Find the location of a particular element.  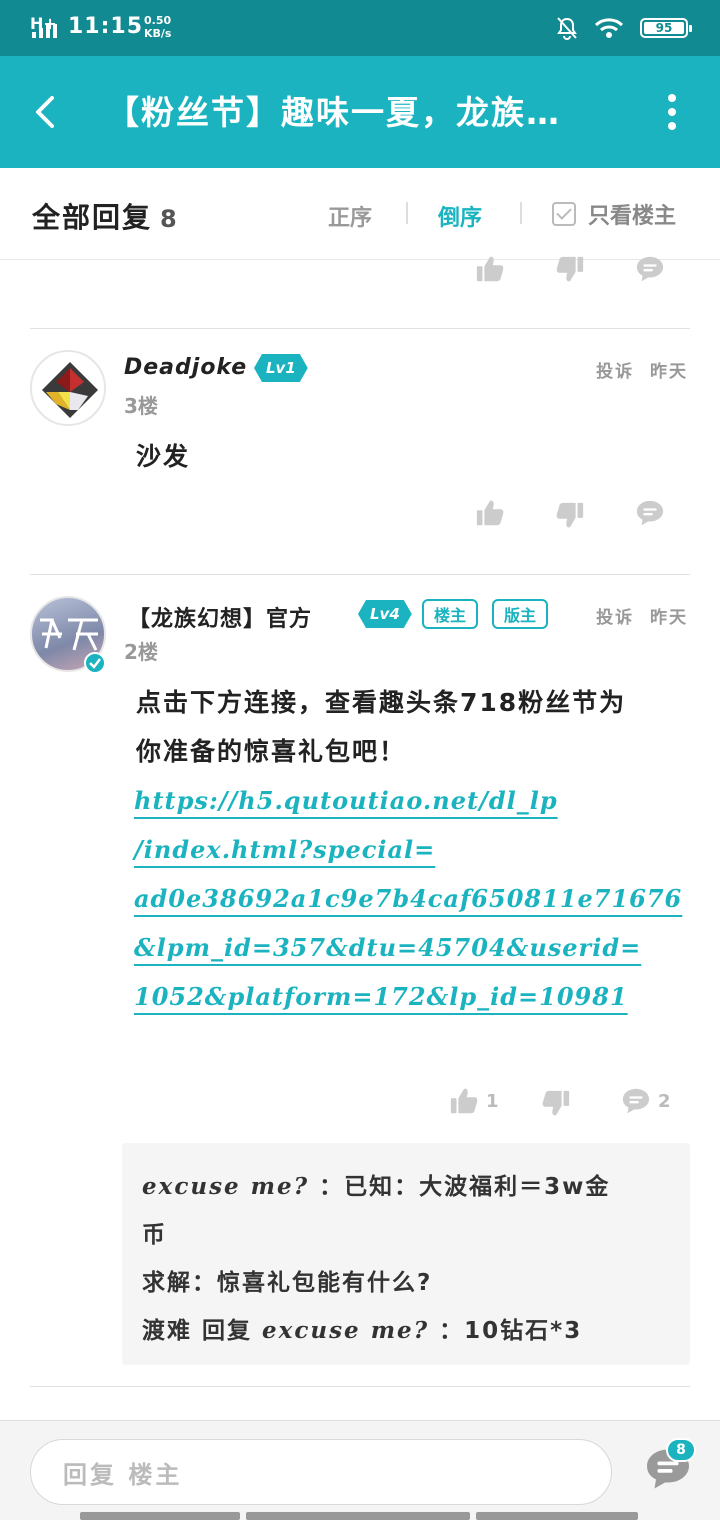

status-bar: H+ 11:15 0.50 KB/s 95 is located at coordinates (360, 28).